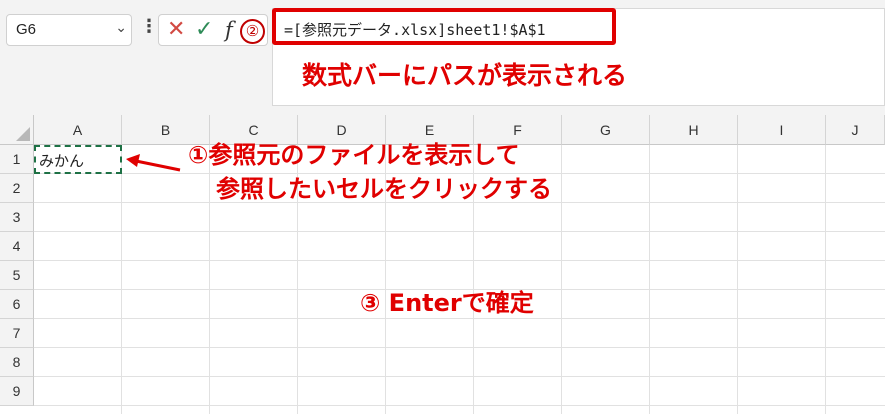  What do you see at coordinates (252, 31) in the screenshot?
I see `step-2-badge: ②` at bounding box center [252, 31].